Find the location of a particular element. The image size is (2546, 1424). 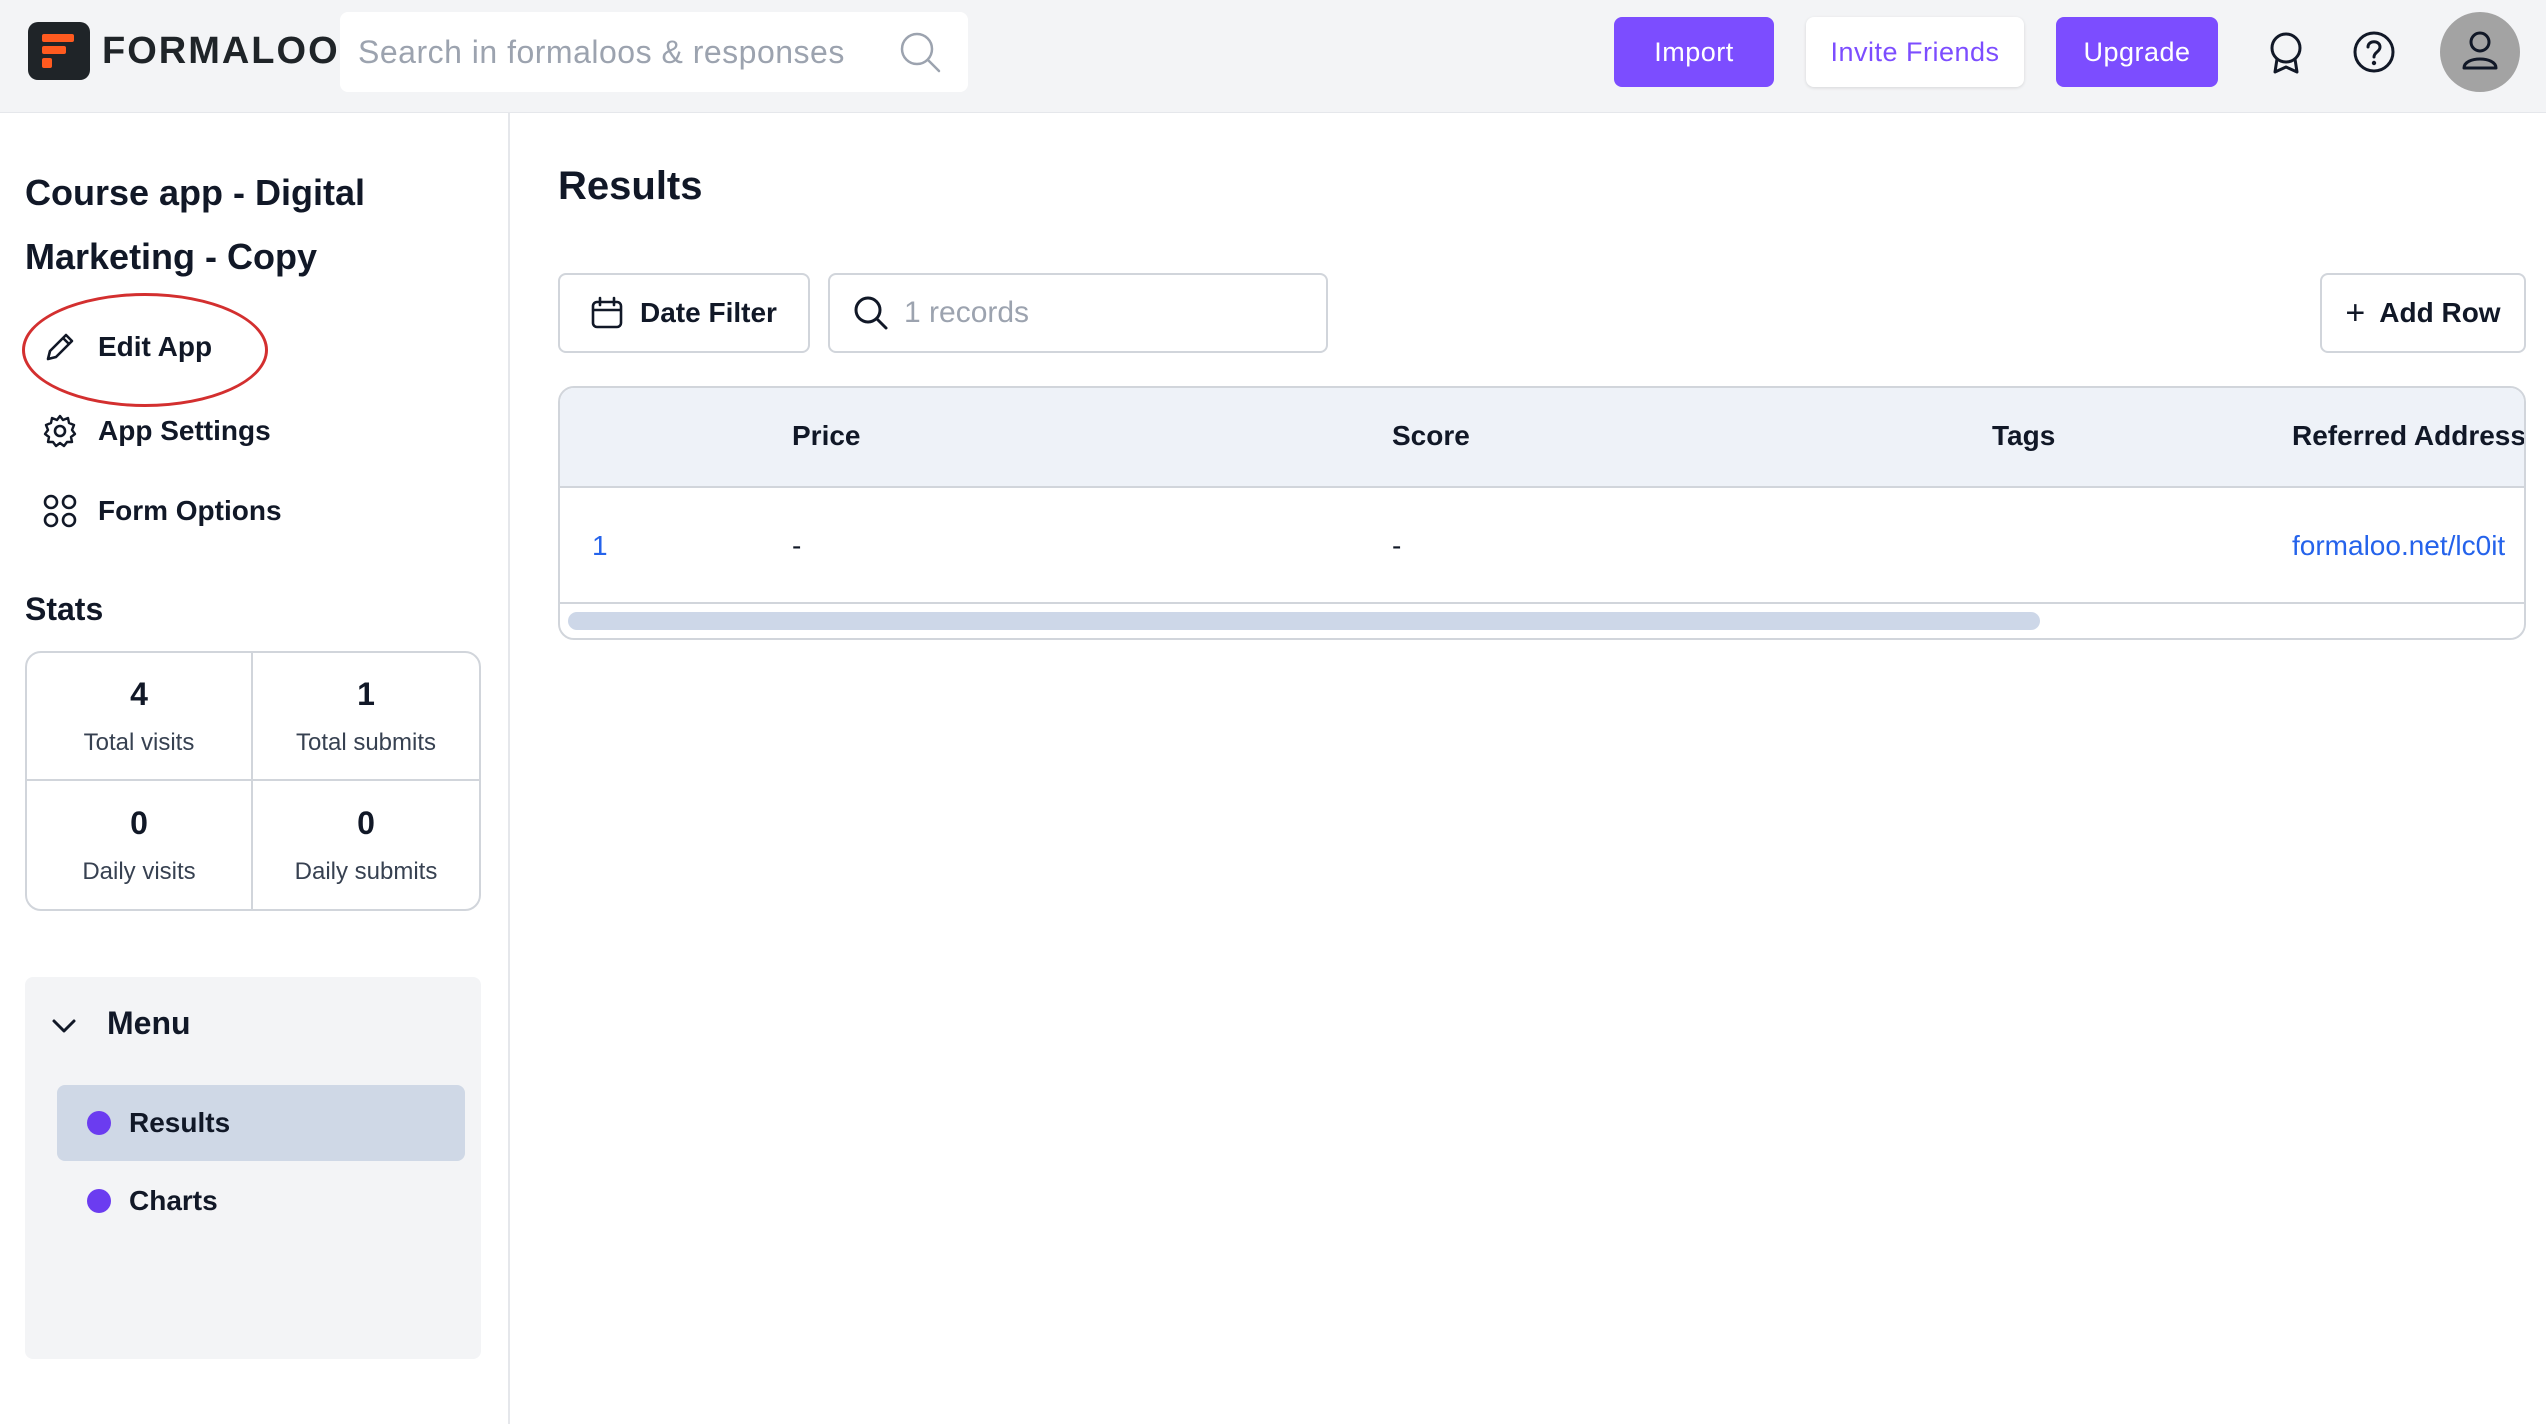

menu-item-label: Charts is located at coordinates (173, 1200).